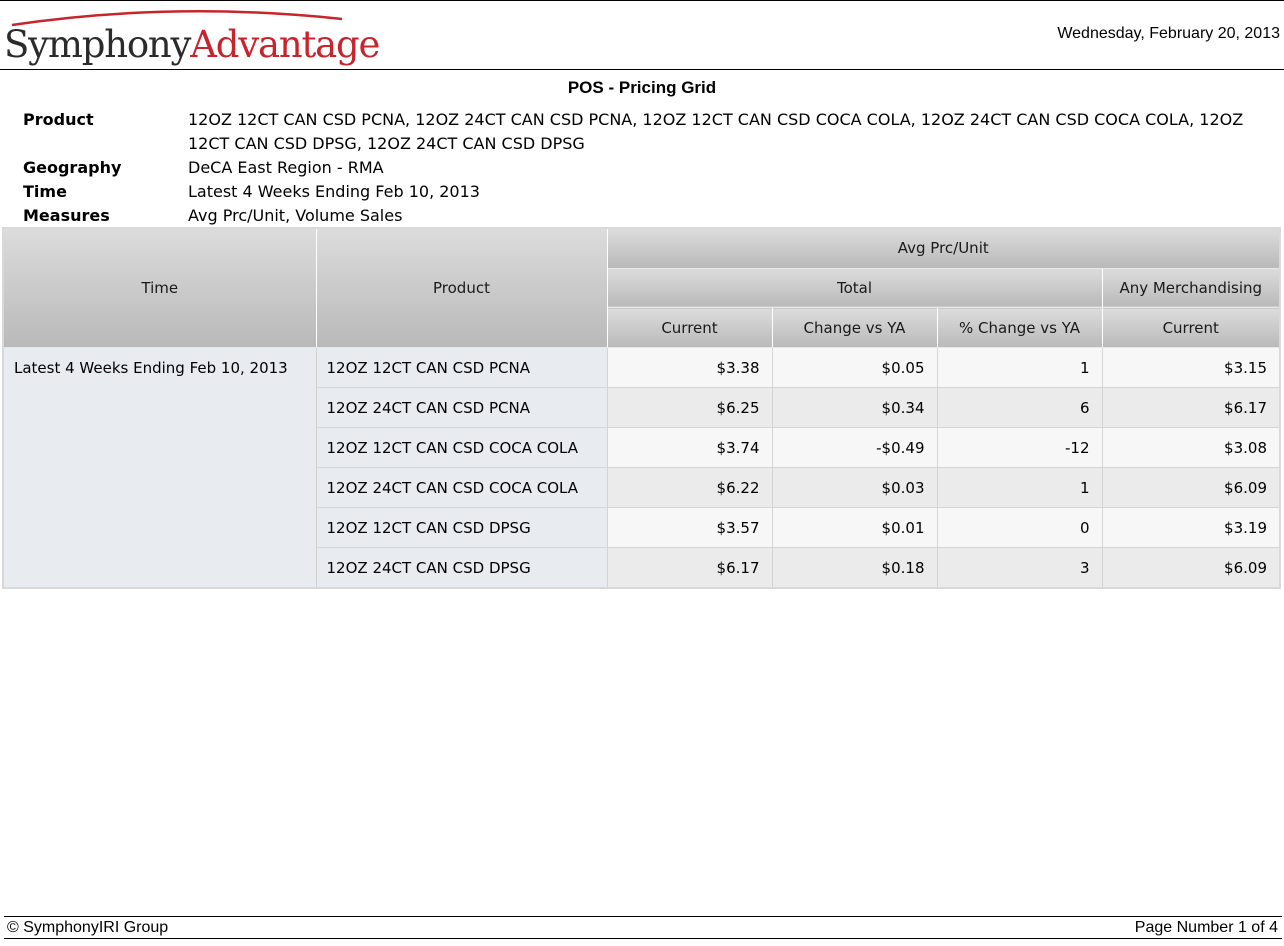  I want to click on cell-merch-current: $3.08, so click(1191, 447).